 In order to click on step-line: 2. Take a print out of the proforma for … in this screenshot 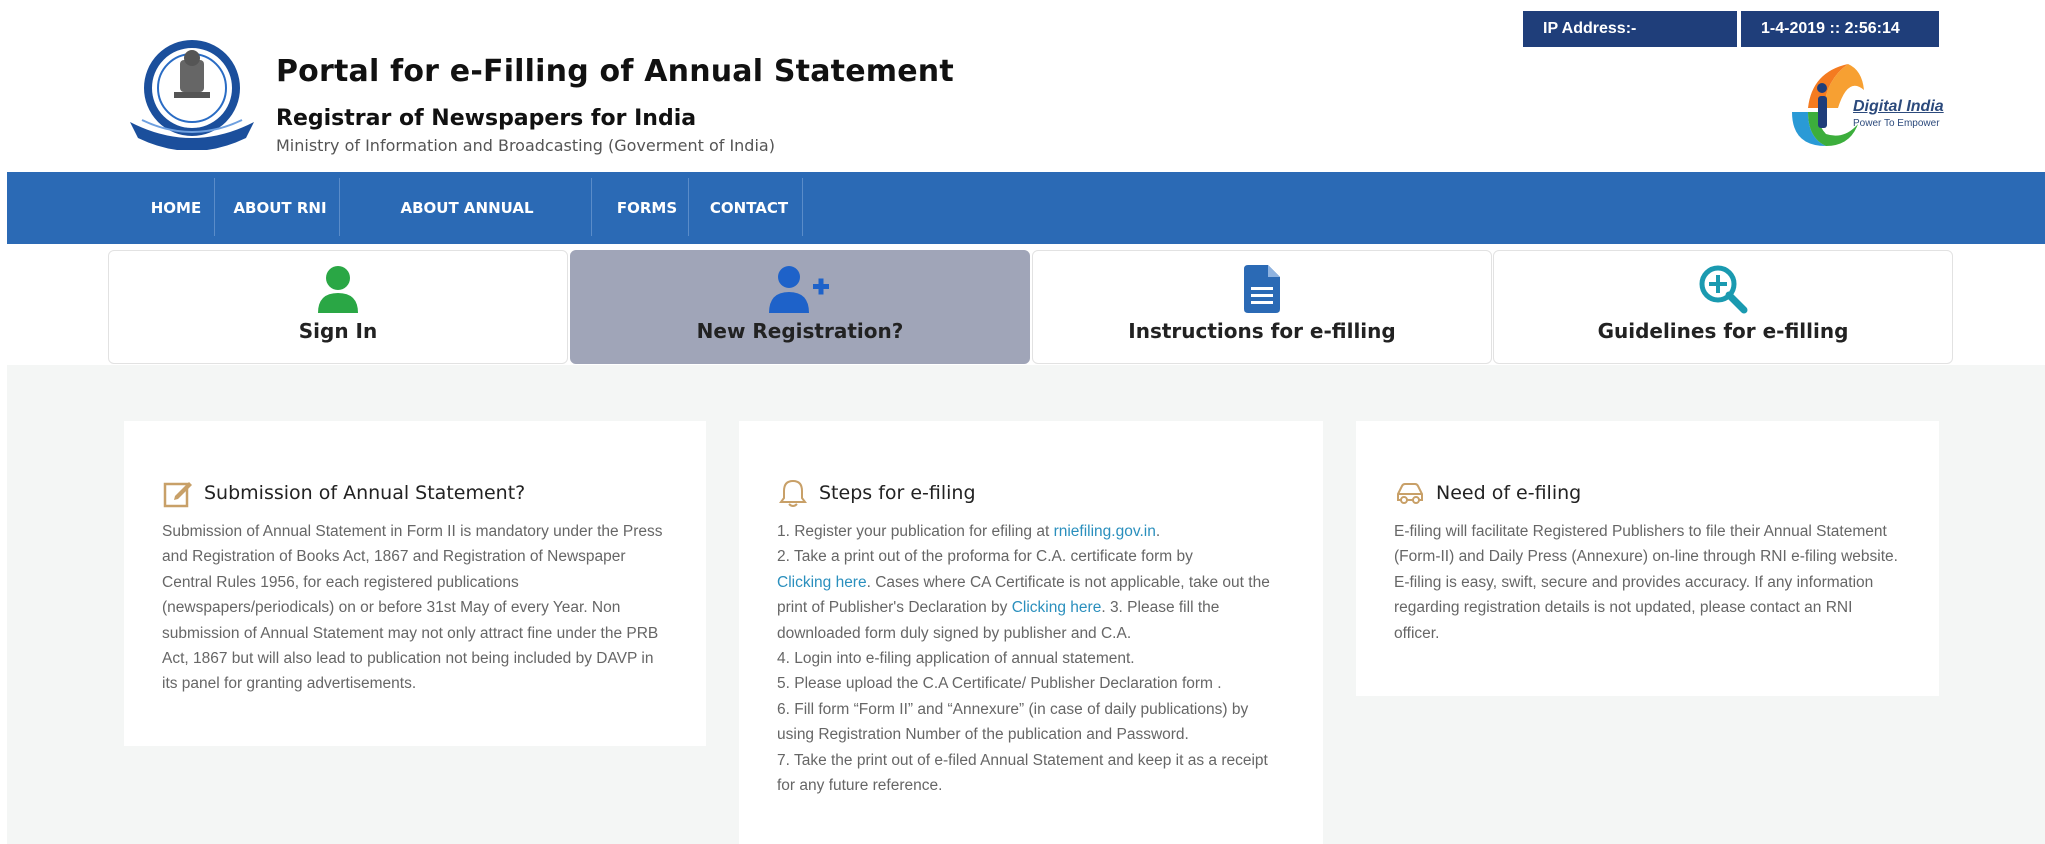, I will do `click(985, 557)`.